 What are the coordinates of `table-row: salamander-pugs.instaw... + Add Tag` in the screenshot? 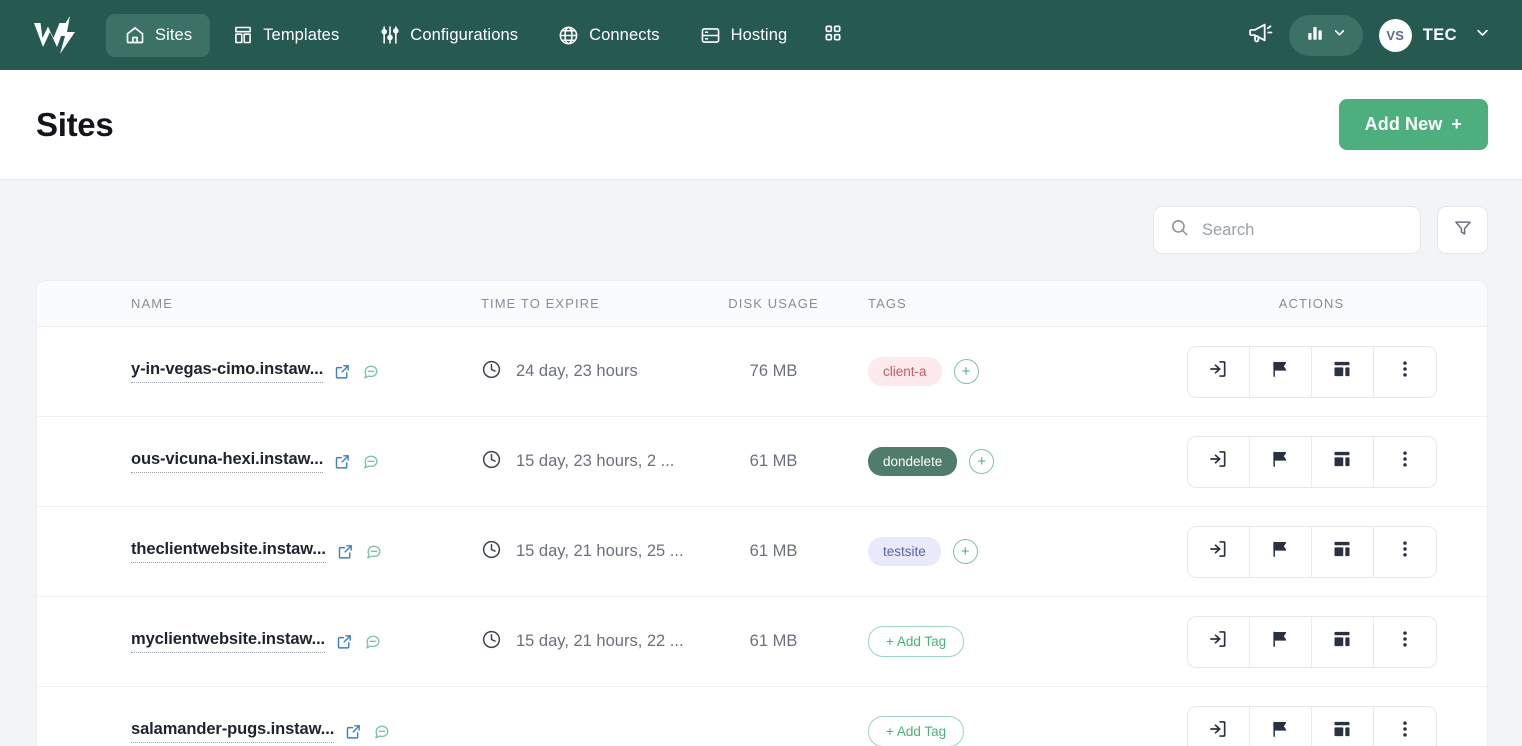 It's located at (762, 716).